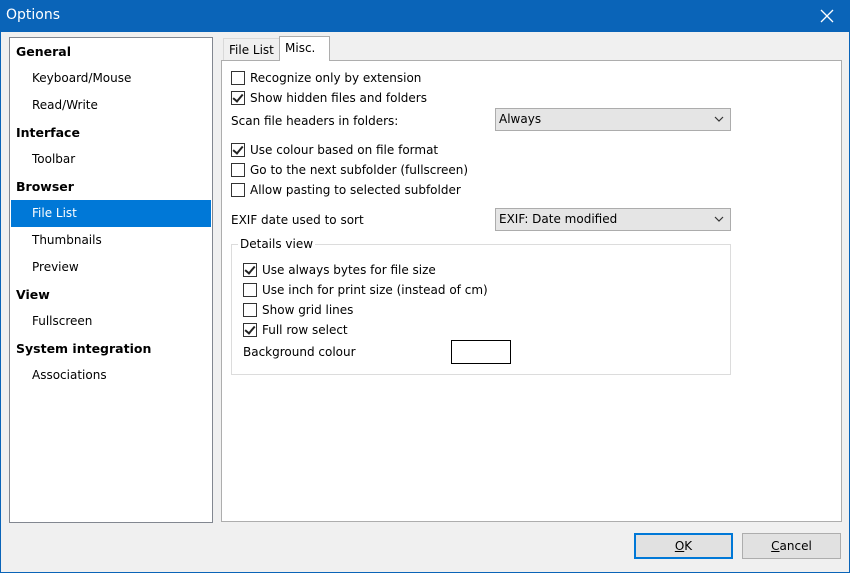 This screenshot has height=573, width=850. I want to click on dropdown-value: EXIF: Date modified, so click(558, 219).